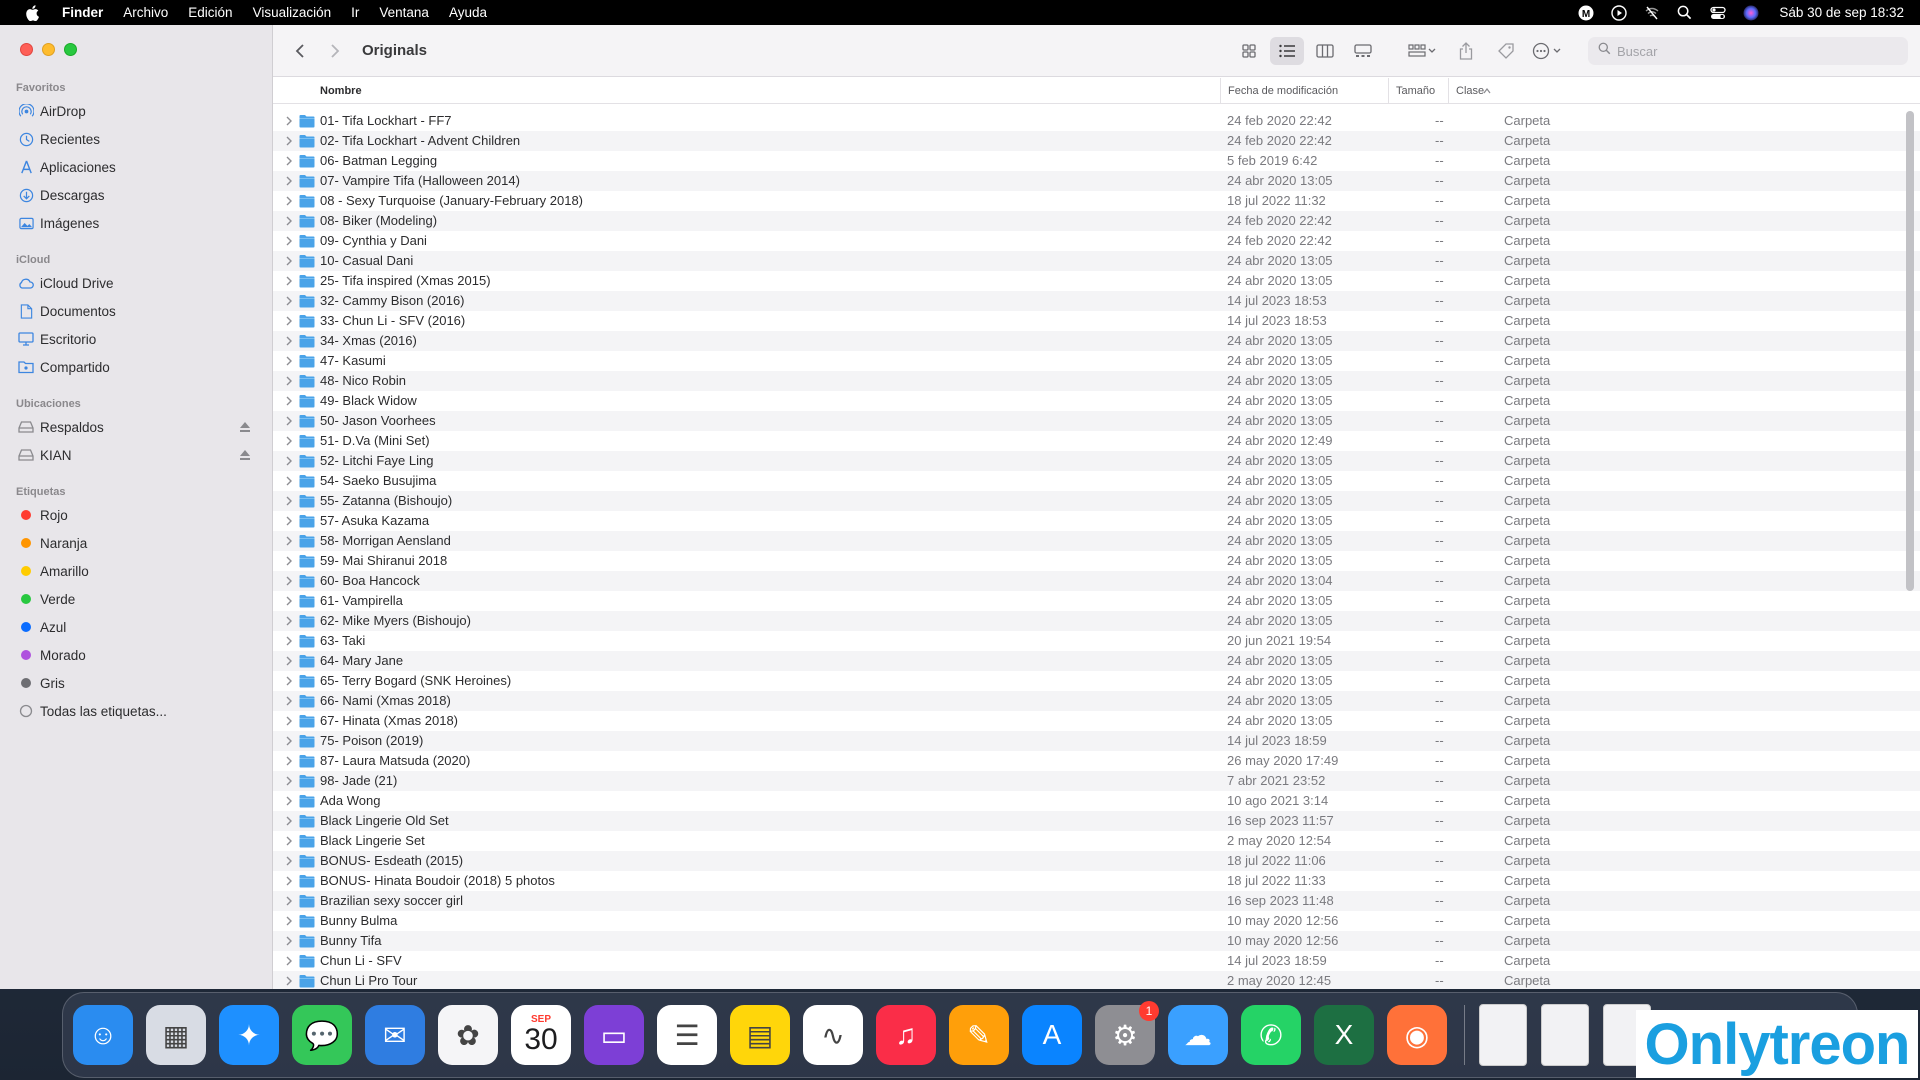 The height and width of the screenshot is (1080, 1920). Describe the element at coordinates (103, 1035) in the screenshot. I see `finder-icon: ☺` at that location.